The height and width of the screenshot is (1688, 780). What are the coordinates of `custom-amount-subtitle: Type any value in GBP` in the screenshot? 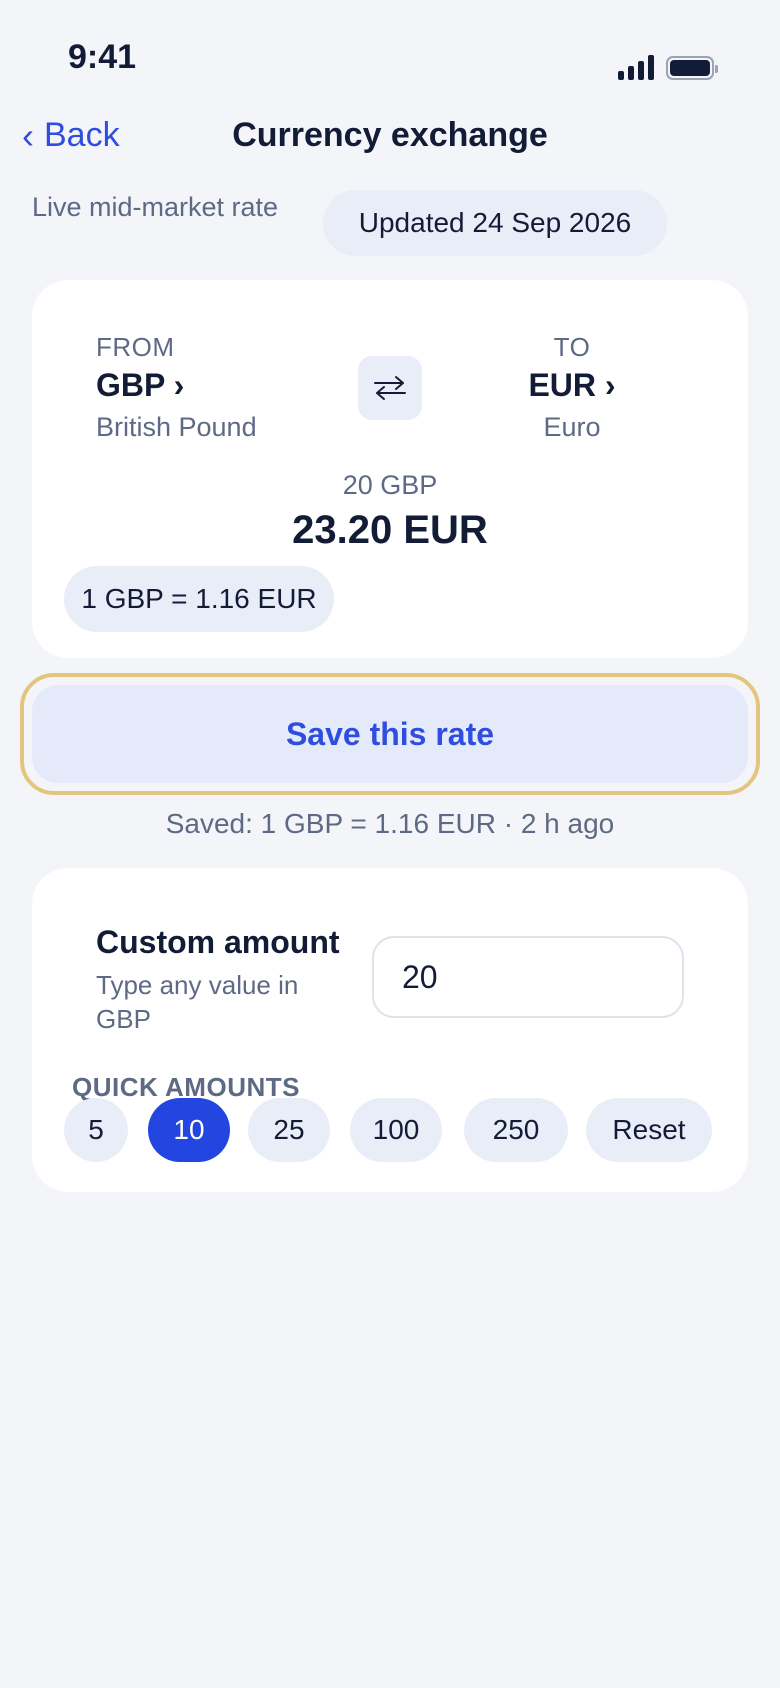 It's located at (197, 1002).